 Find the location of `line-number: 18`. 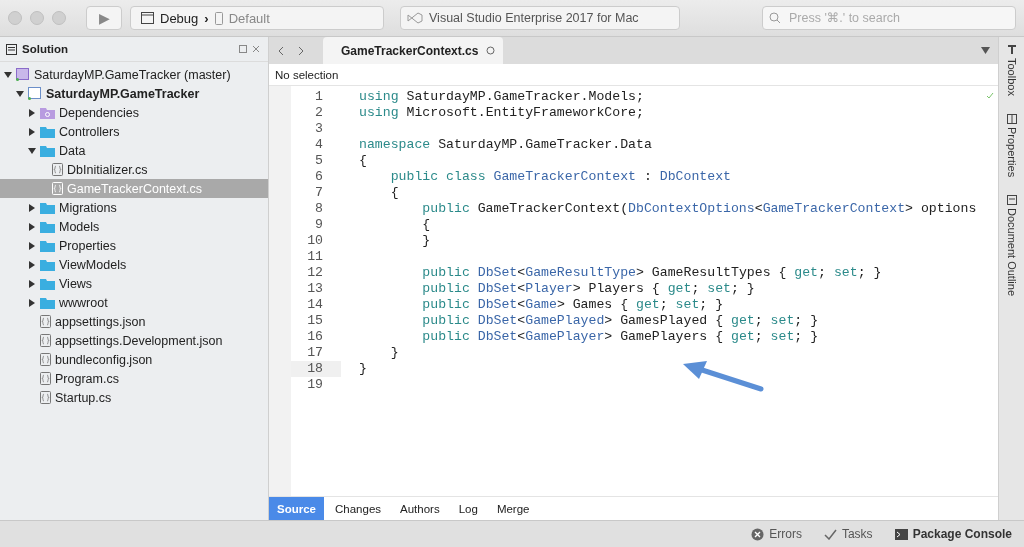

line-number: 18 is located at coordinates (316, 369).